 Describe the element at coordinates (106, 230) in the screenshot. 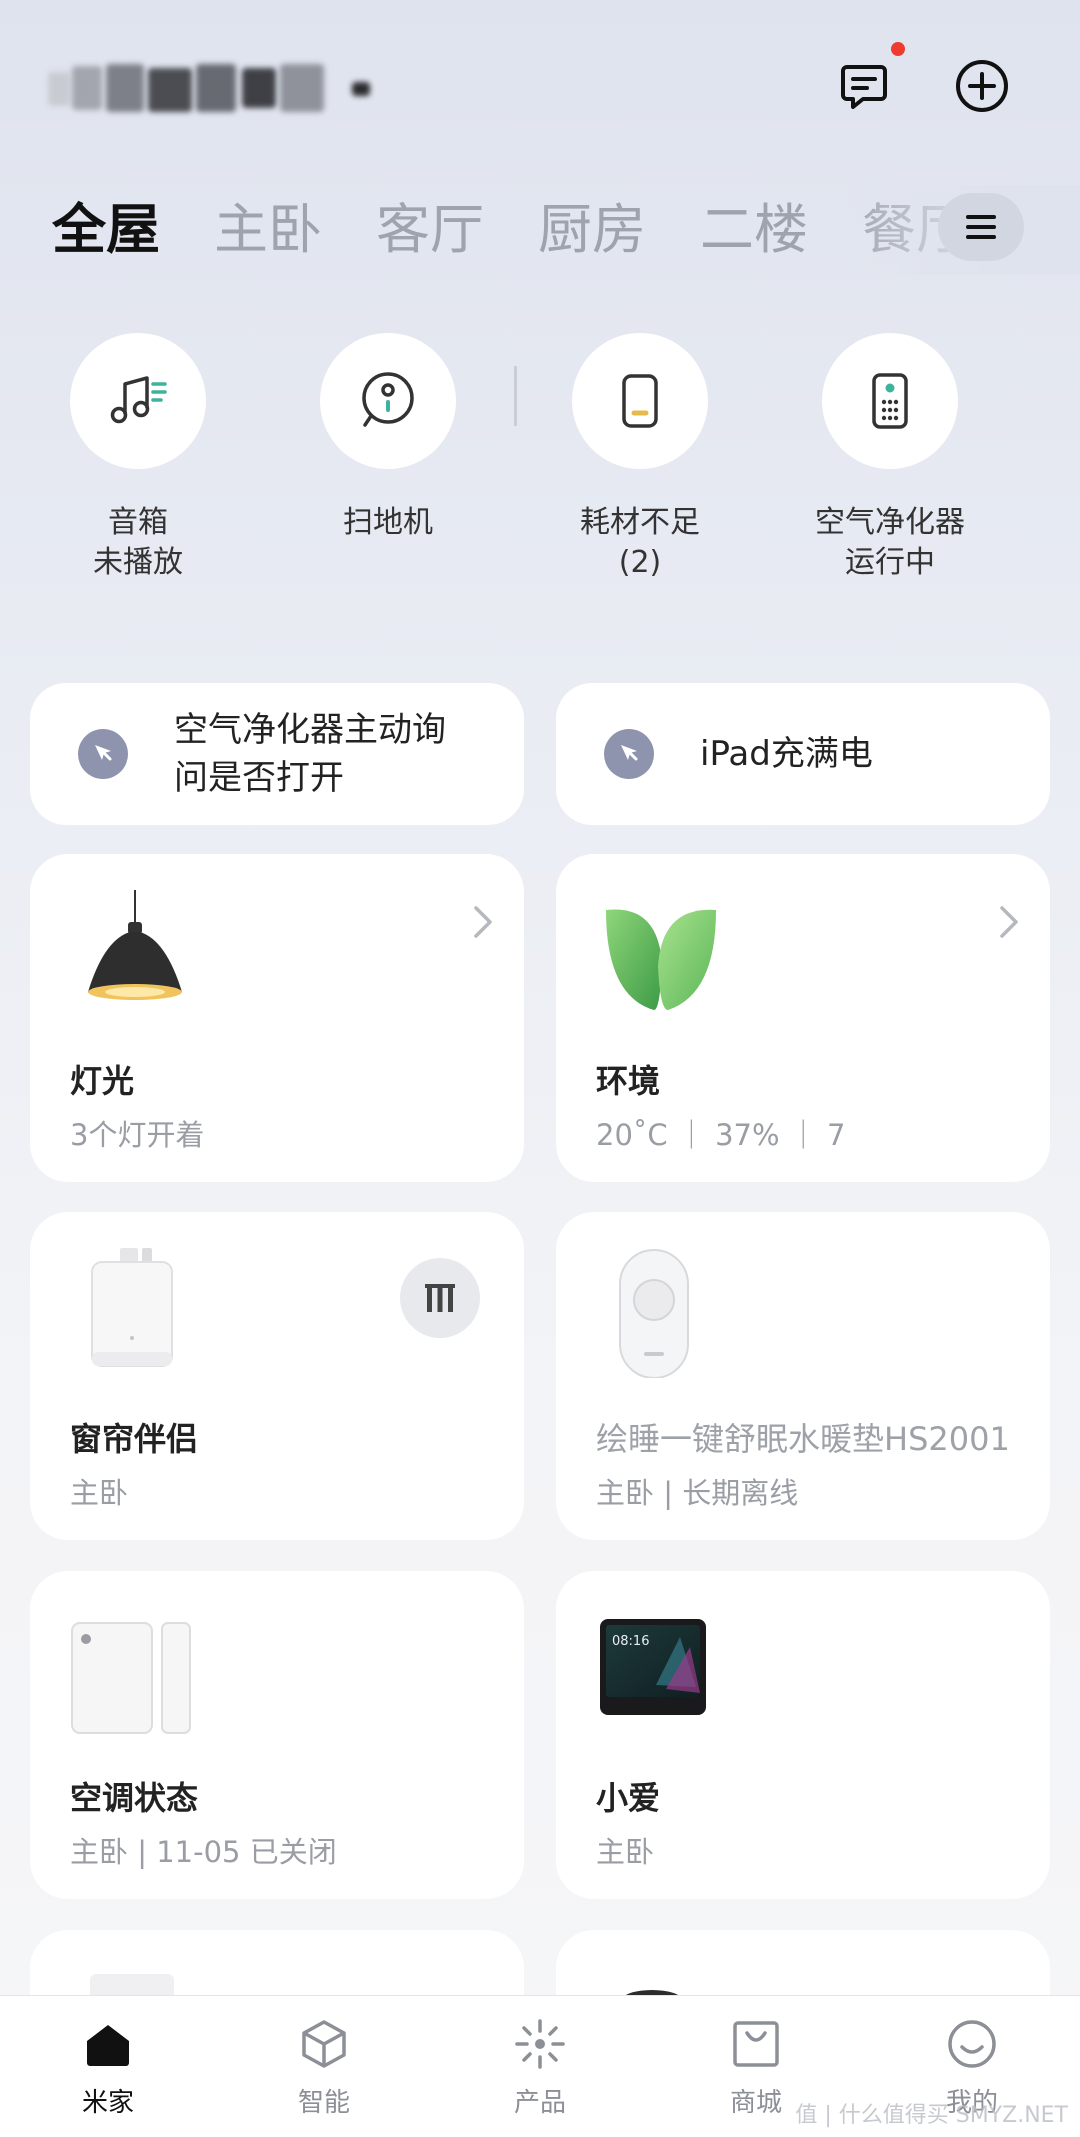

I see `room-tab-all: 全屋` at that location.